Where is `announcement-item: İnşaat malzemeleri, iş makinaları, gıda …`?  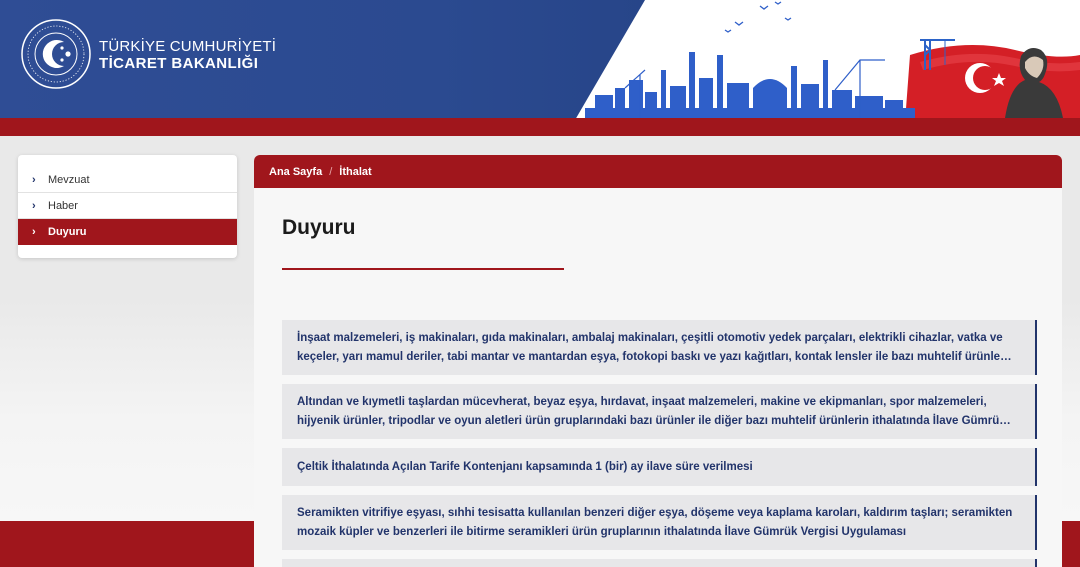 announcement-item: İnşaat malzemeleri, iş makinaları, gıda … is located at coordinates (659, 347).